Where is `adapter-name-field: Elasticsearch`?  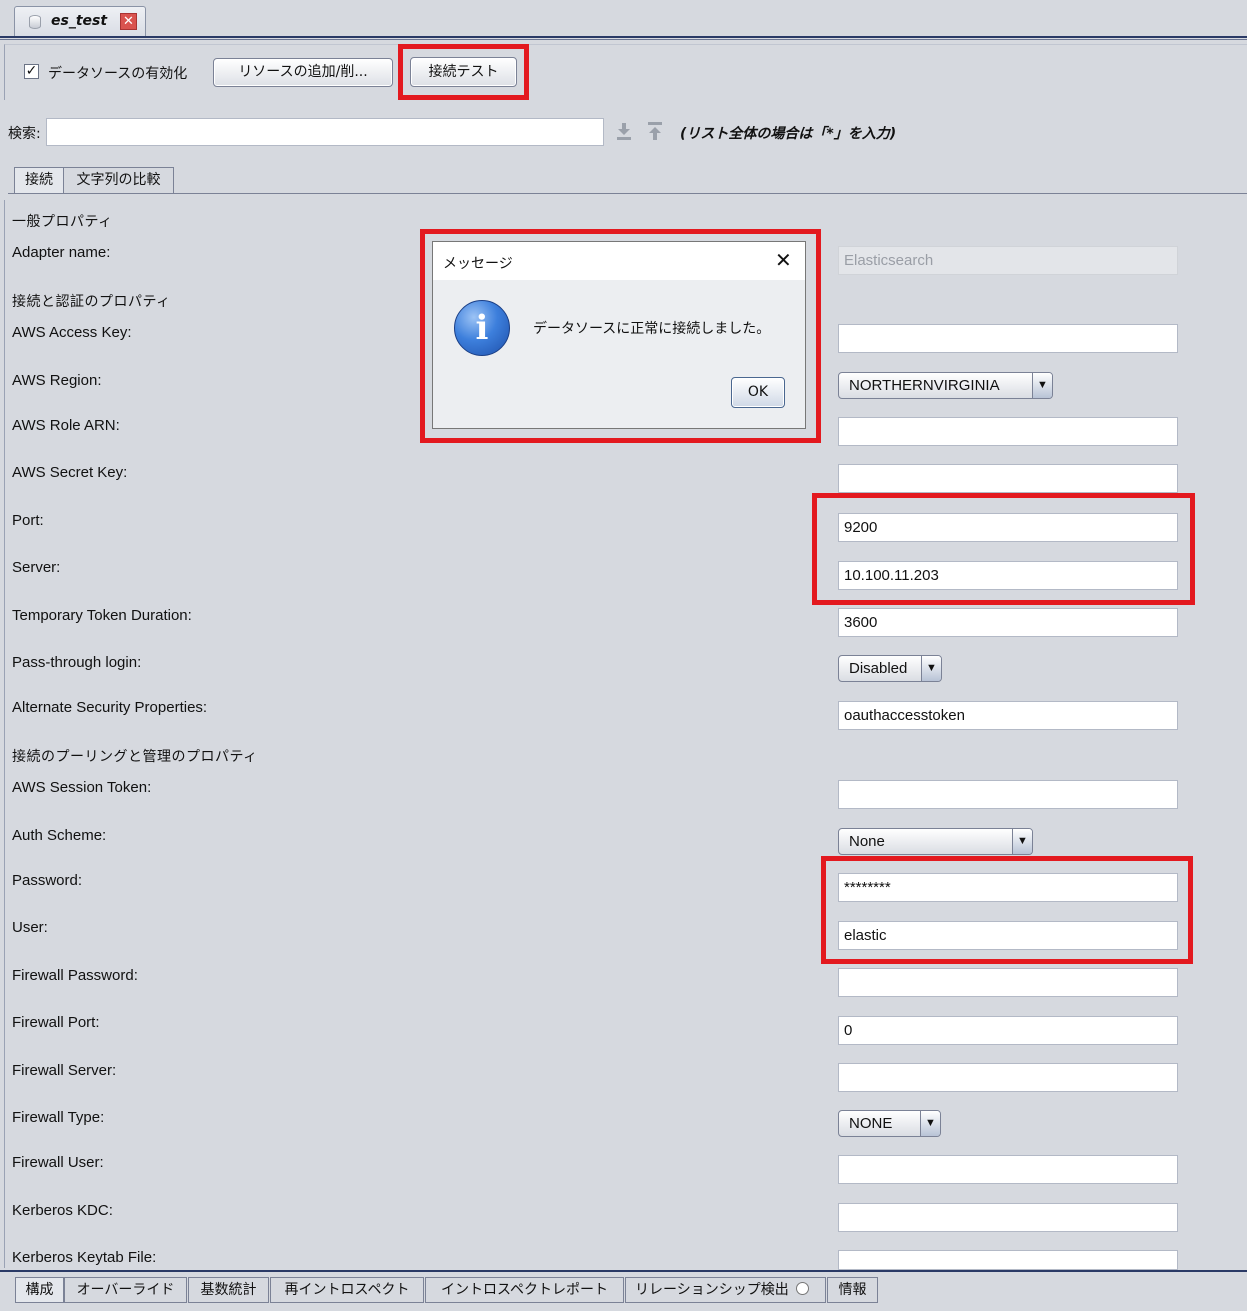 adapter-name-field: Elasticsearch is located at coordinates (1008, 260).